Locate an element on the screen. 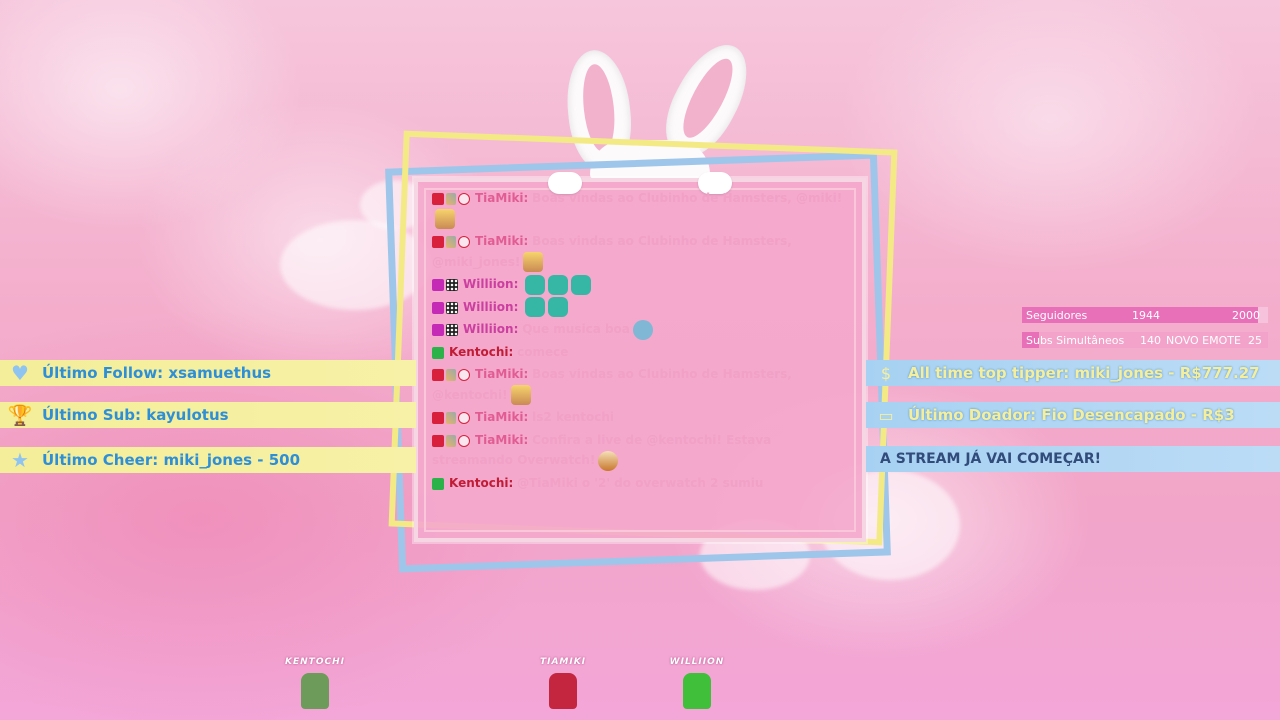  announce-text: A STREAM JÁ VAI COMEÇAR! is located at coordinates (990, 459).